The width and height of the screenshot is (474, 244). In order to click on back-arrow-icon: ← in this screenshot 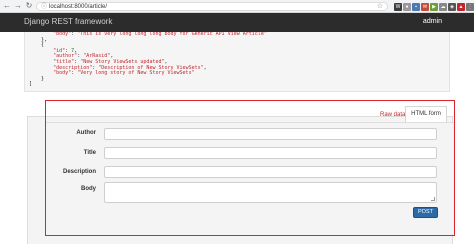, I will do `click(7, 6)`.